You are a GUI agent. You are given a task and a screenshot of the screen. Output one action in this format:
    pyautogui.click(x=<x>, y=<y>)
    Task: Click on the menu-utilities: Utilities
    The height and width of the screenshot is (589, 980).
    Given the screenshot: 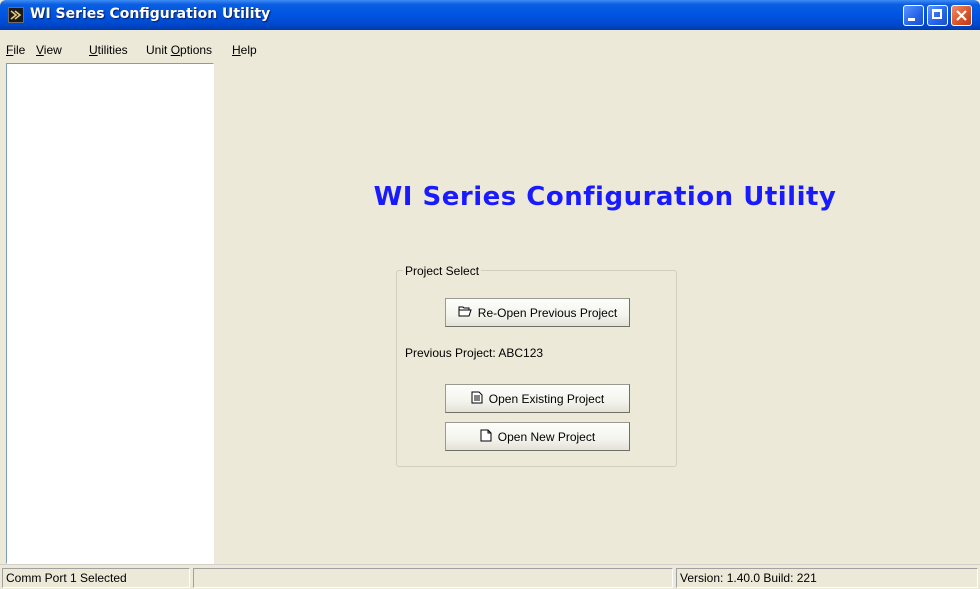 What is the action you would take?
    pyautogui.click(x=108, y=50)
    